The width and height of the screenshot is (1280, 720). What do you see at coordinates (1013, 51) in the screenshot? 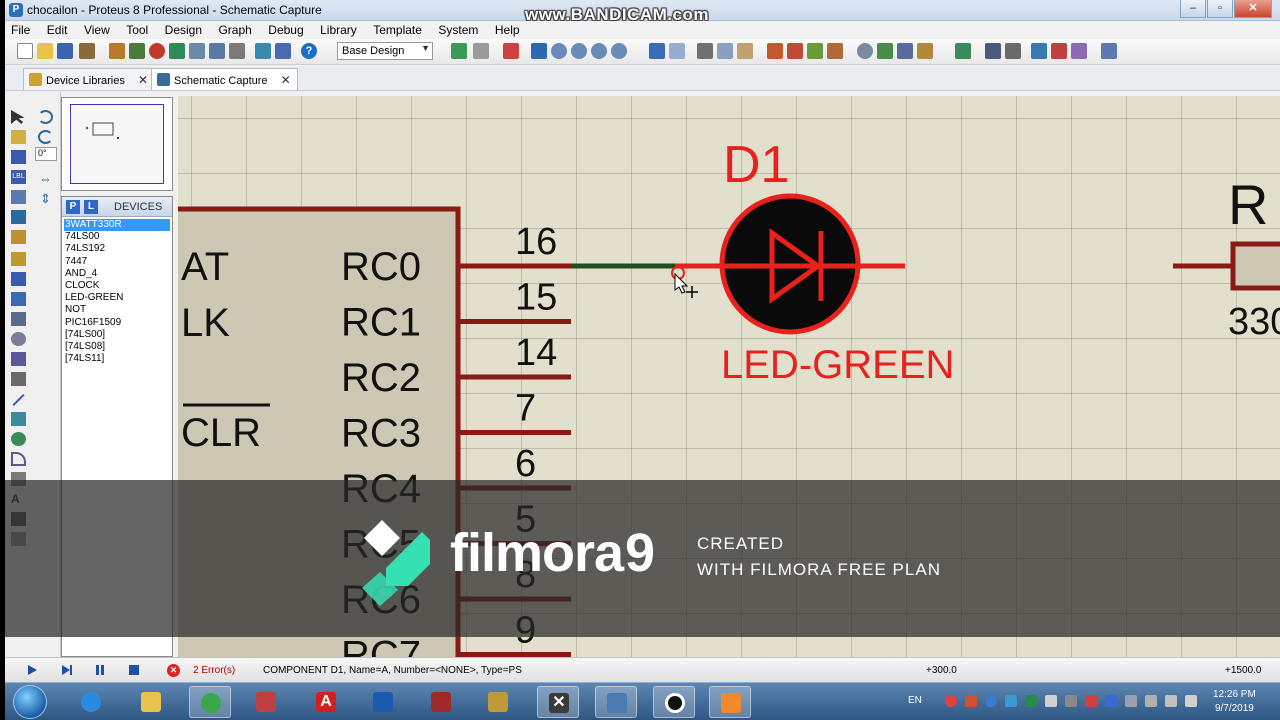
I see `property-assignment-icon` at bounding box center [1013, 51].